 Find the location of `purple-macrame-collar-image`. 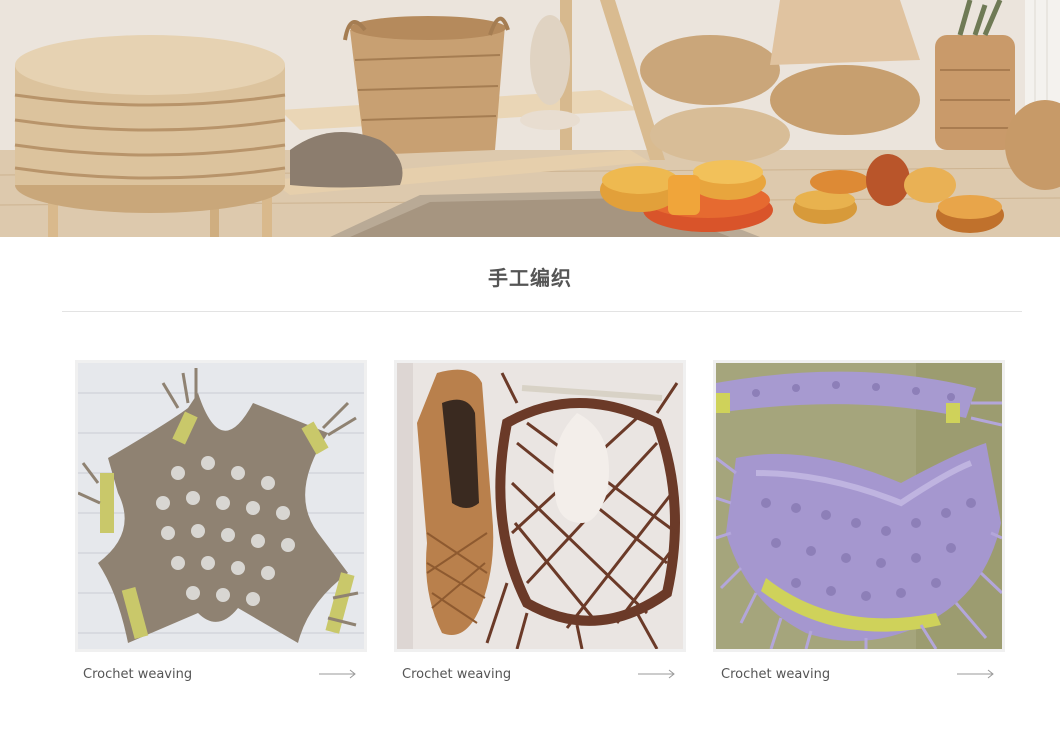

purple-macrame-collar-image is located at coordinates (859, 506).